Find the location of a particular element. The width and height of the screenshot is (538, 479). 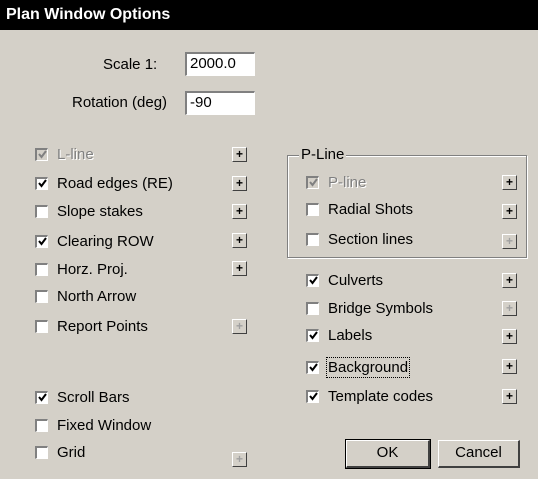

bridge-symbols-option: Bridge Symbols is located at coordinates (369, 308).